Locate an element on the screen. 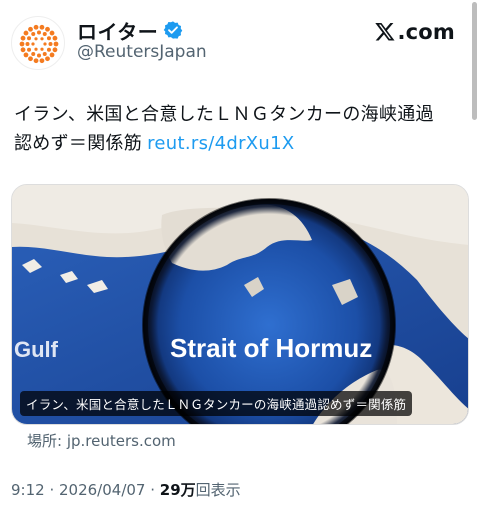 This screenshot has width=480, height=515. tweet-text-line2: 認めず＝関係筋 is located at coordinates (78, 143).